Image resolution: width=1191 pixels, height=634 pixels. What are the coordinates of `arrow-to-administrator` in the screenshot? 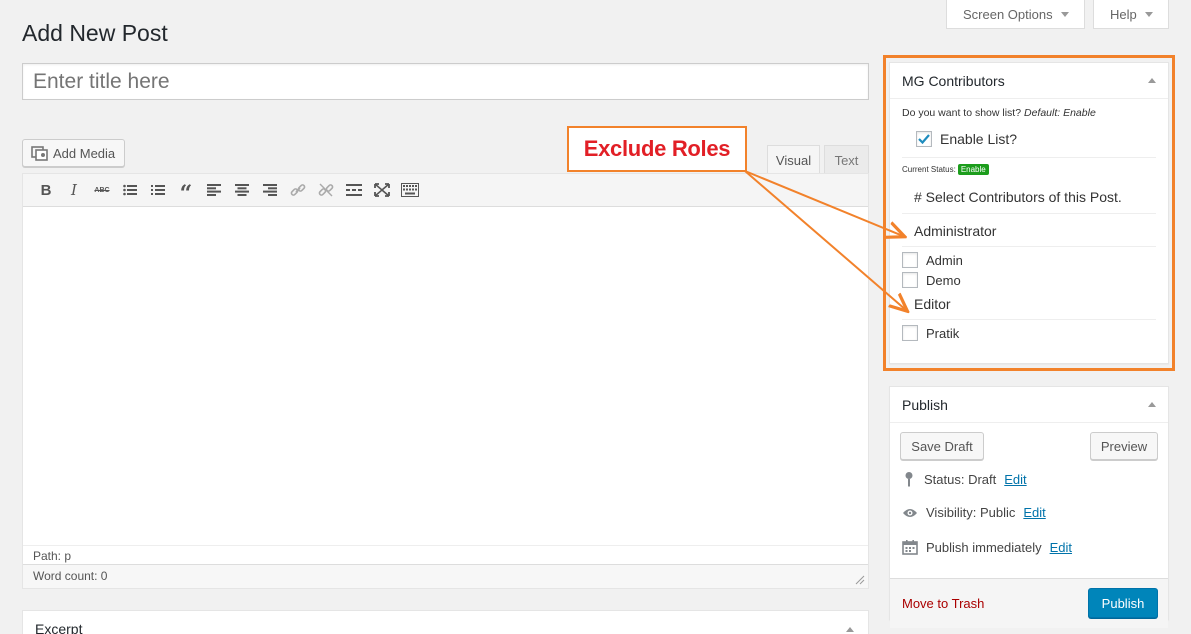 It's located at (823, 203).